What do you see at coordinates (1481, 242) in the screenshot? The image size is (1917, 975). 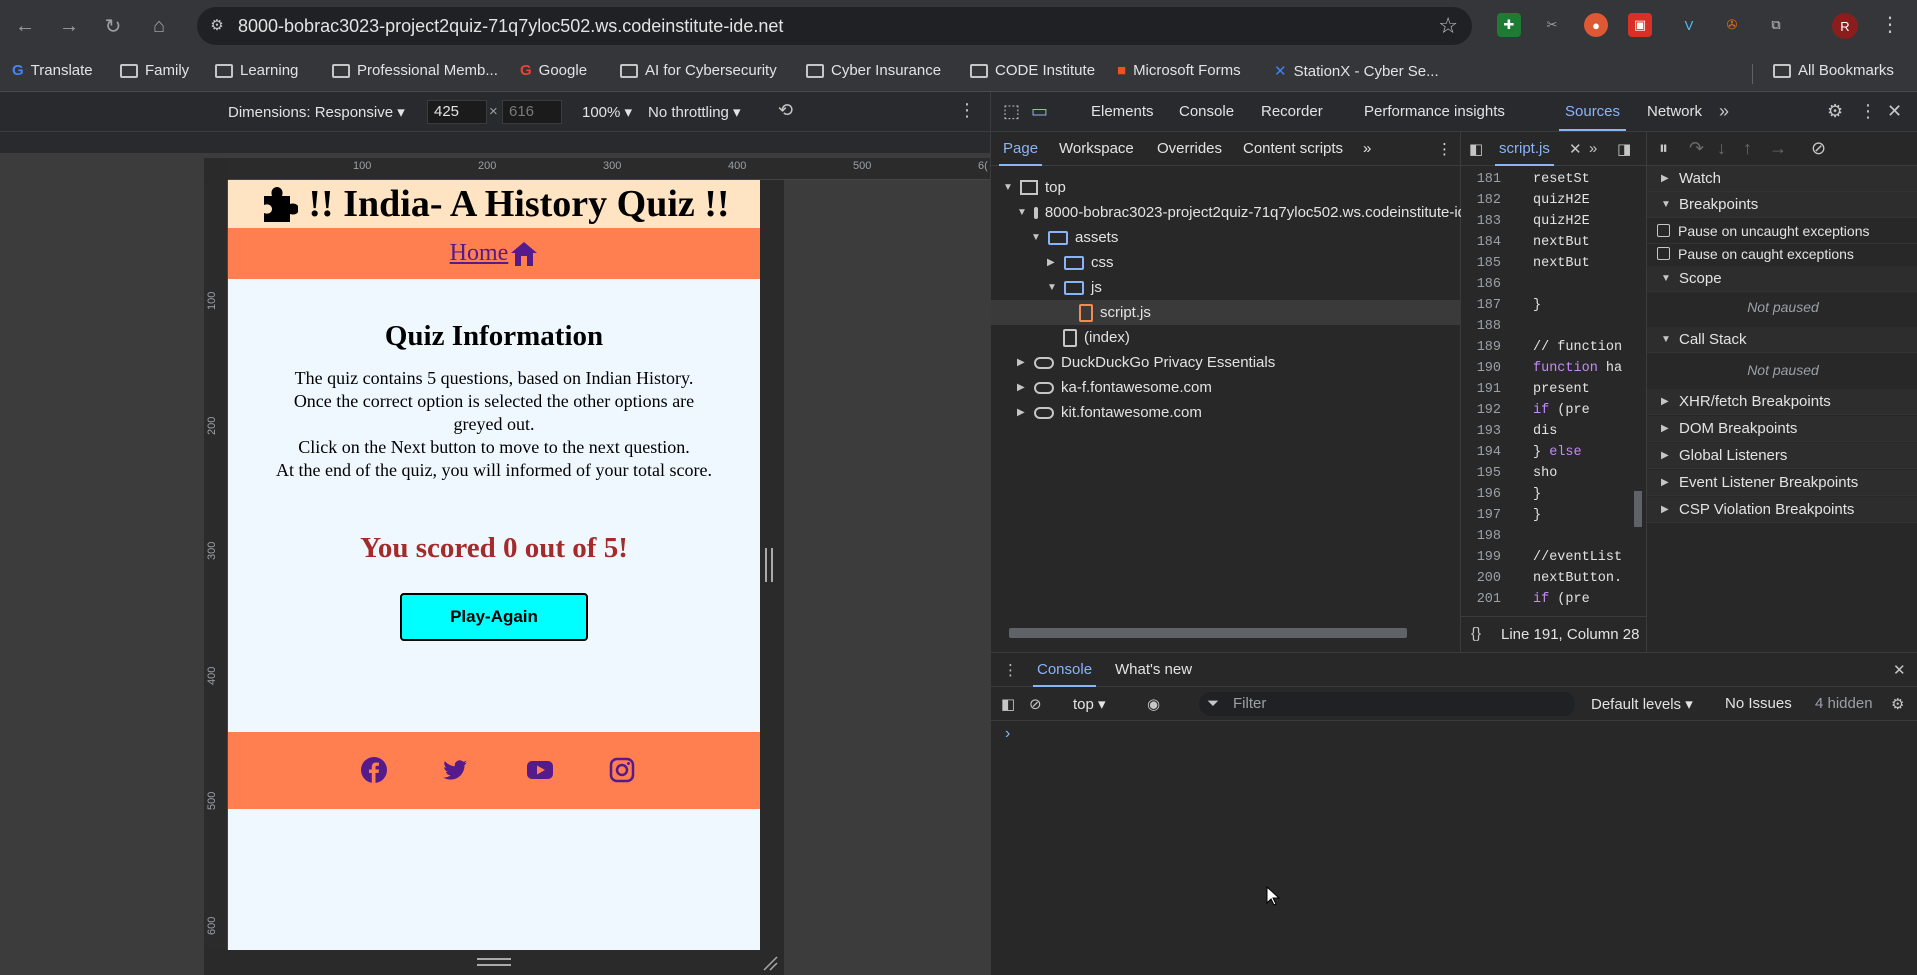 I see `line-number: 184` at bounding box center [1481, 242].